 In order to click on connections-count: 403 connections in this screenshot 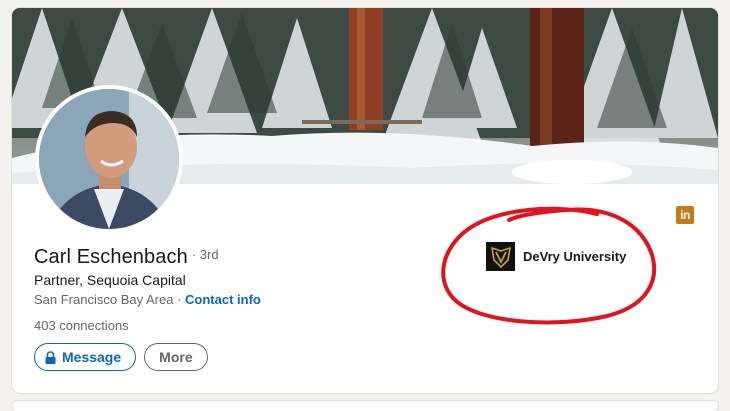, I will do `click(81, 325)`.